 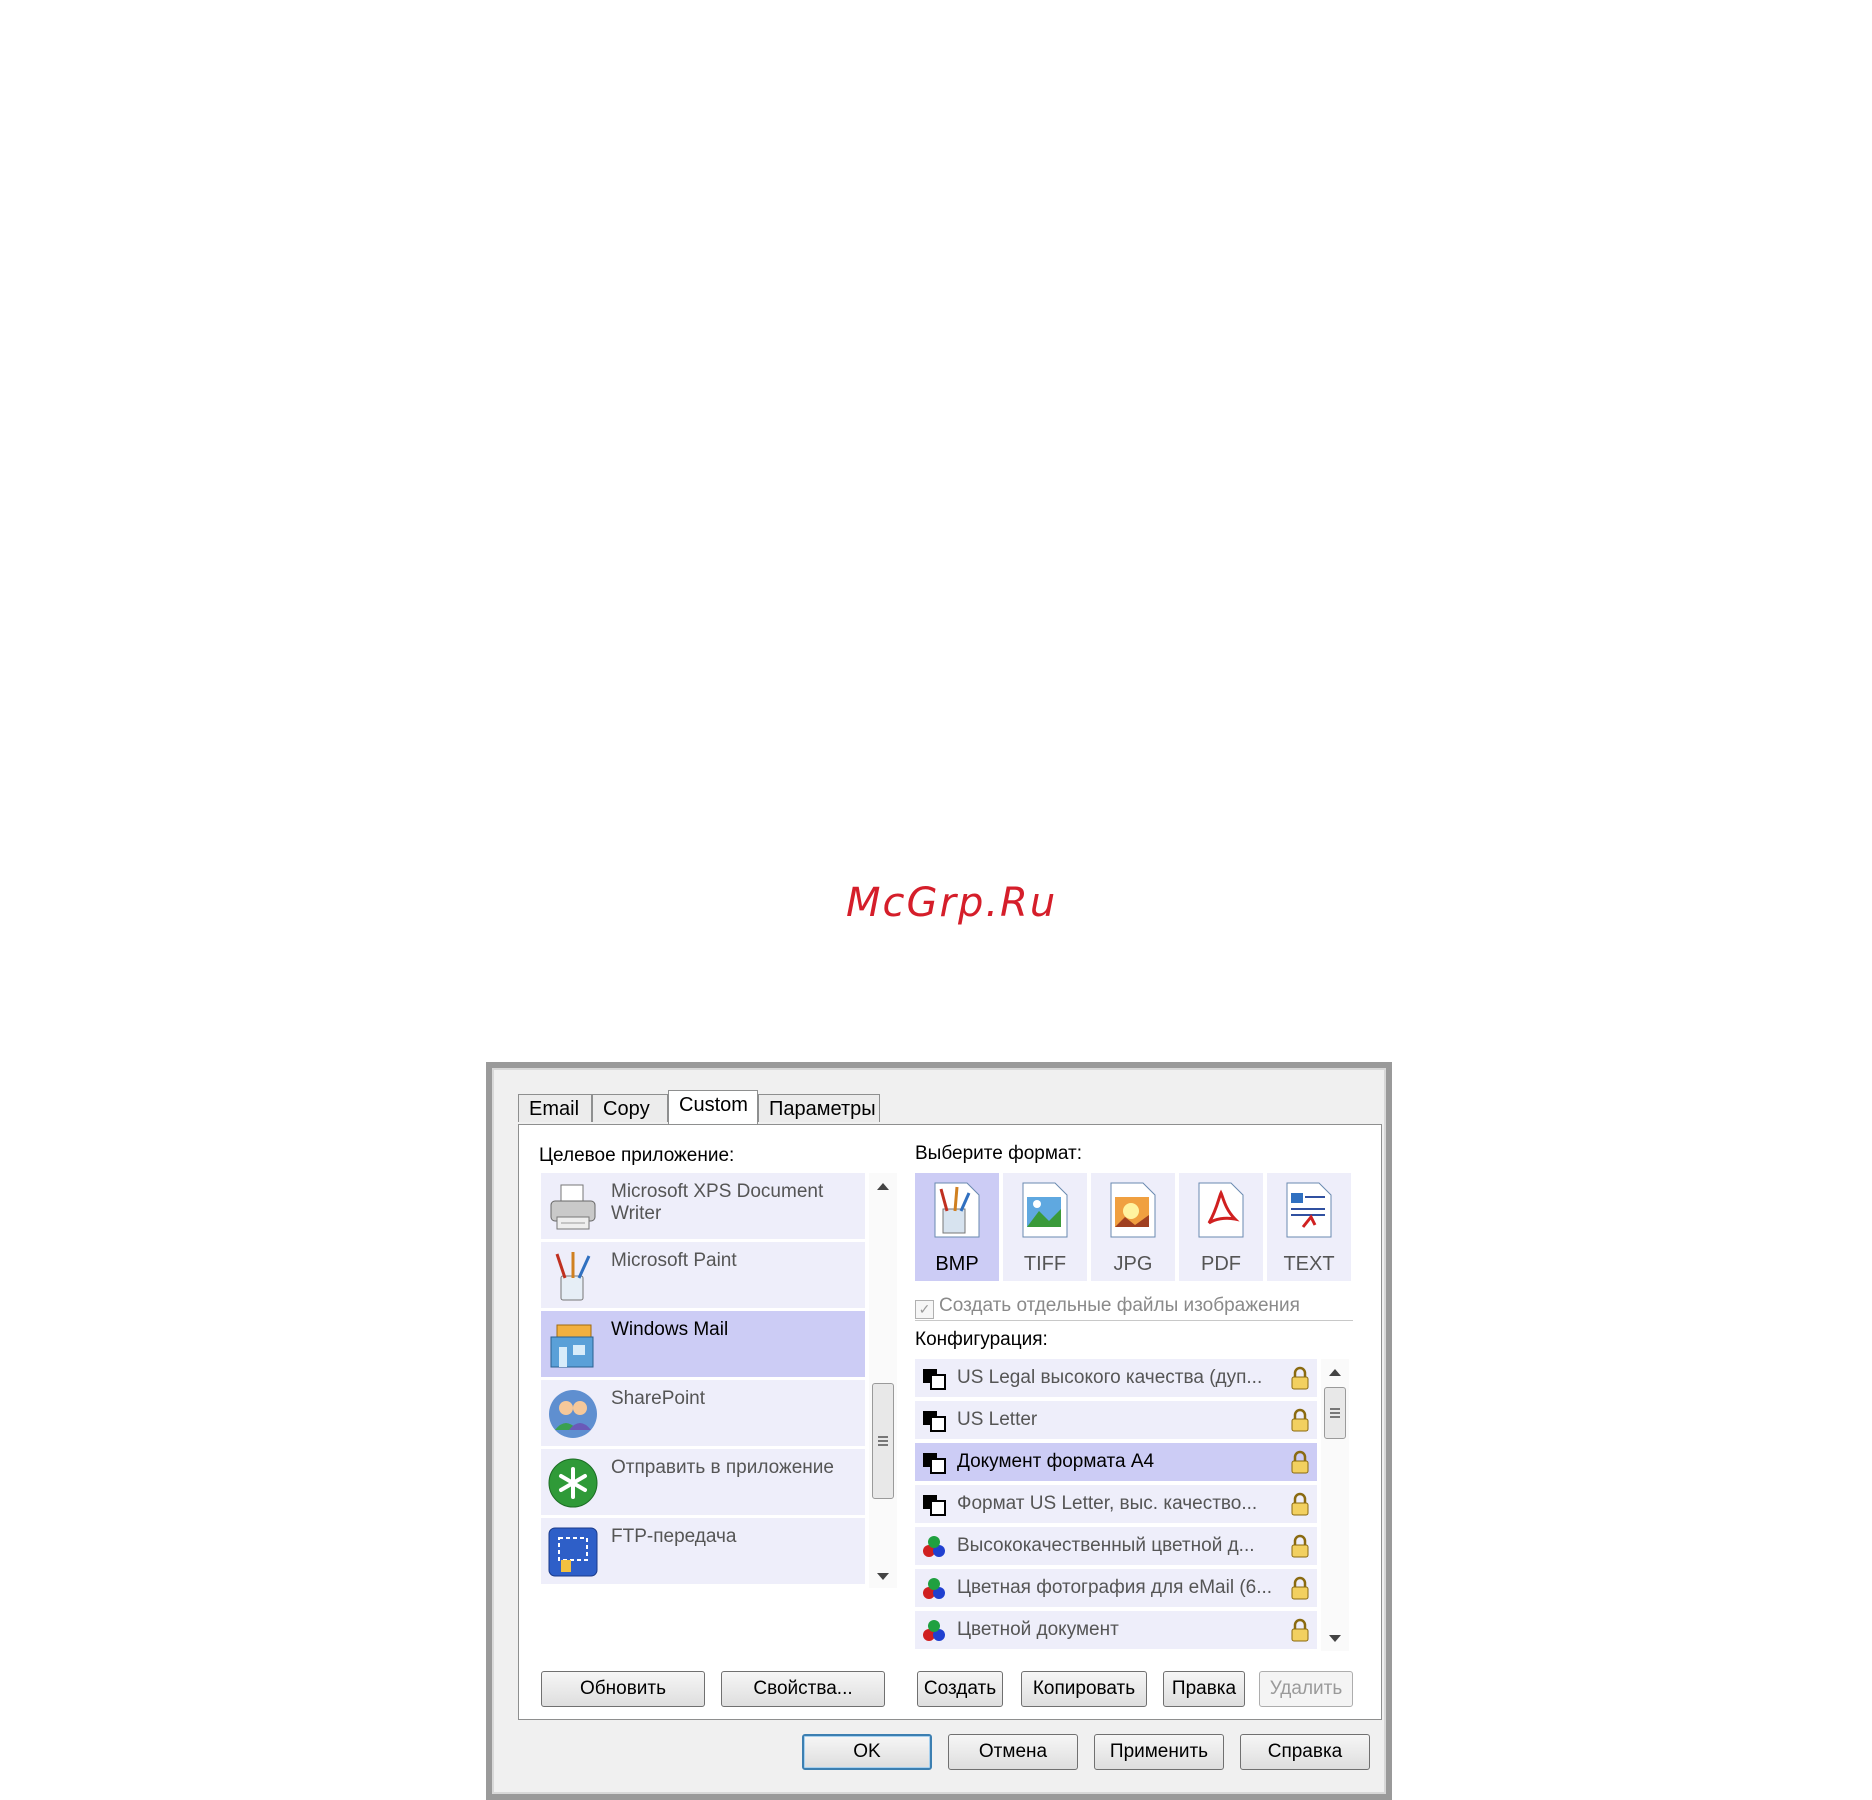 What do you see at coordinates (555, 1108) in the screenshot?
I see `tab-email: Email` at bounding box center [555, 1108].